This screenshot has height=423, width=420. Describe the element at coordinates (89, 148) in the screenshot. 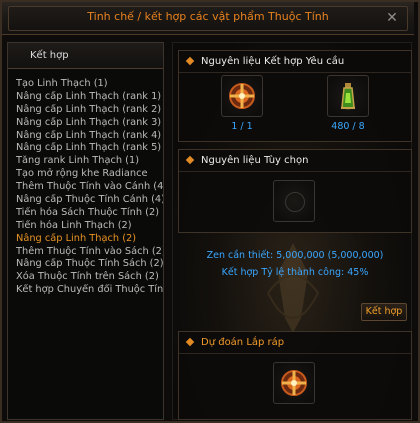

I see `recipe-list-item: Nâng cấp Linh Thạch (rank 5)` at that location.